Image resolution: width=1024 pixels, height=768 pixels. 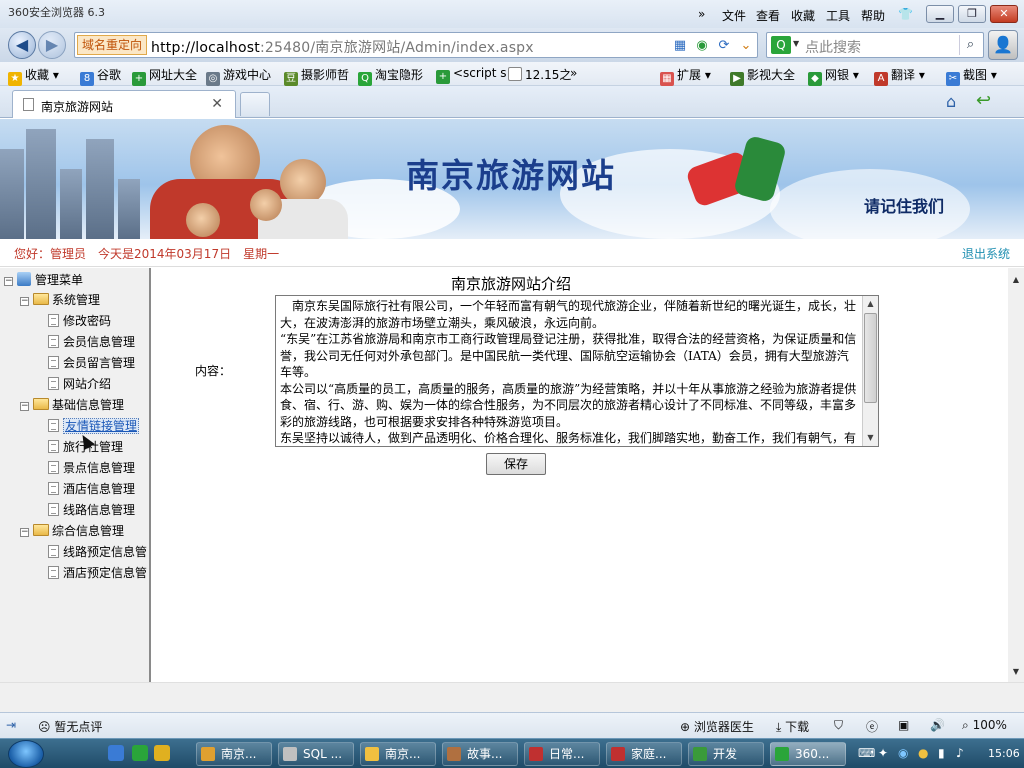 I want to click on home-icon: ⌂, so click(x=951, y=101).